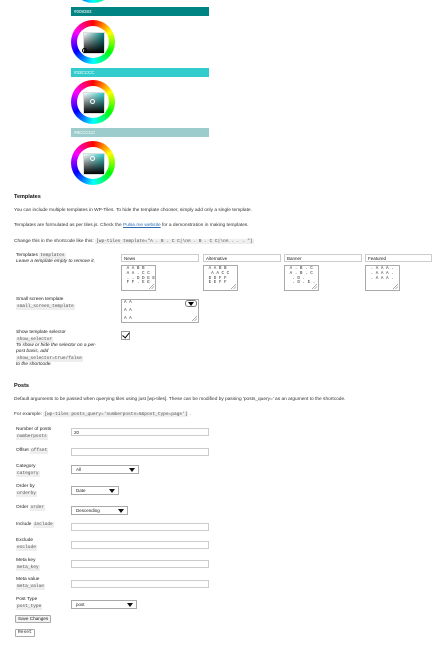  I want to click on exclude-input, so click(140, 545).